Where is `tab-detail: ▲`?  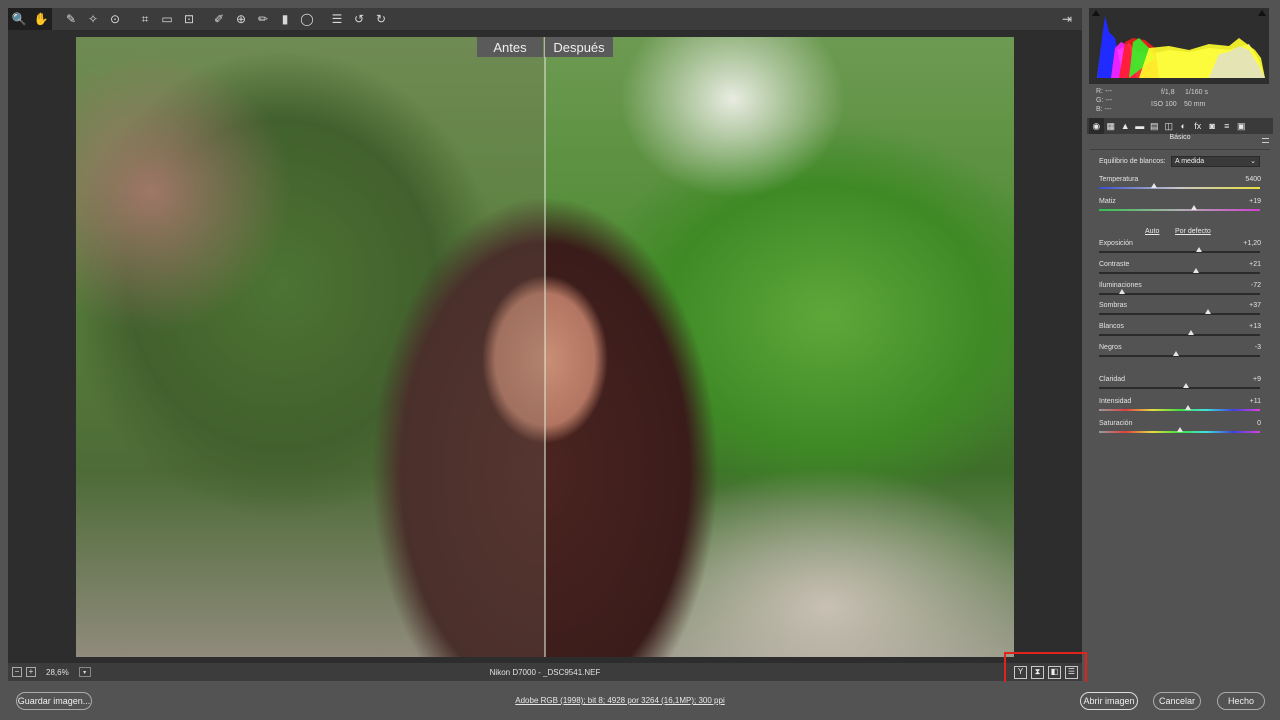 tab-detail: ▲ is located at coordinates (1125, 126).